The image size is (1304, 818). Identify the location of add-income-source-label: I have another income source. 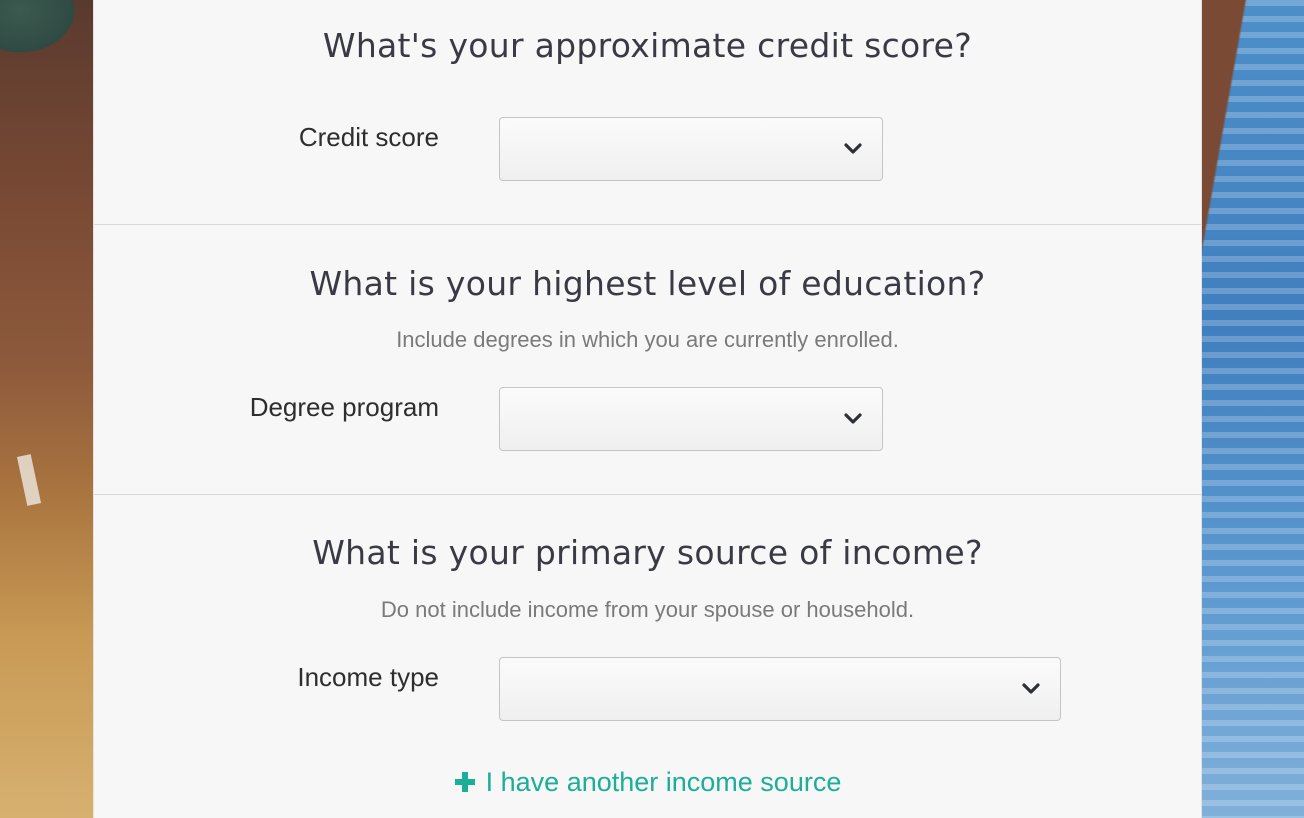
(663, 782).